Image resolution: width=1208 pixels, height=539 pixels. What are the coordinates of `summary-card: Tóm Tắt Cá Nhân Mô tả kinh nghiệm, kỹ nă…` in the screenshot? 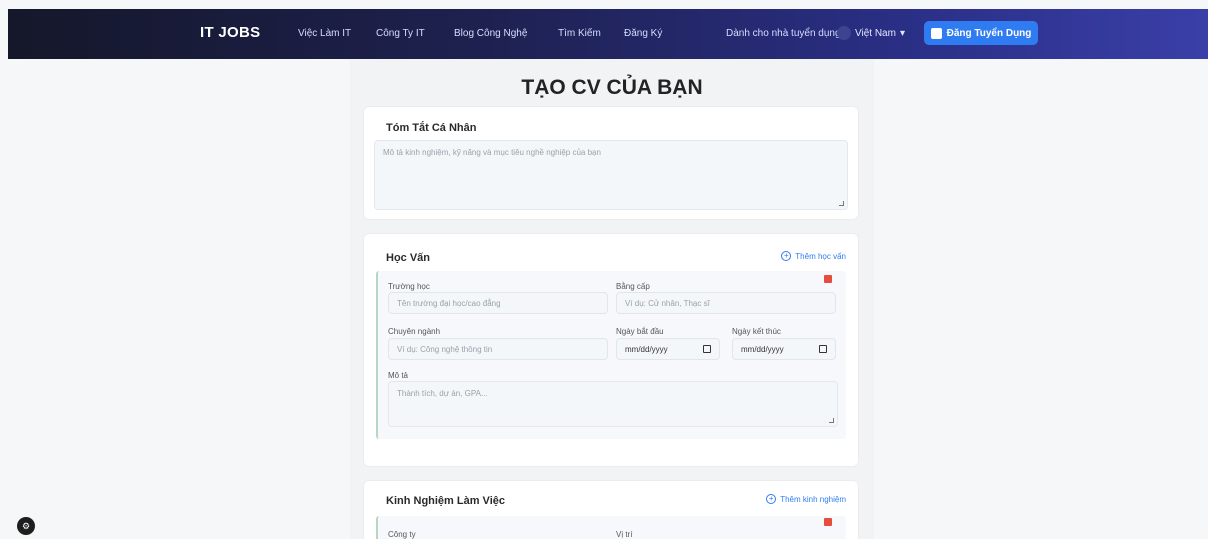 It's located at (611, 163).